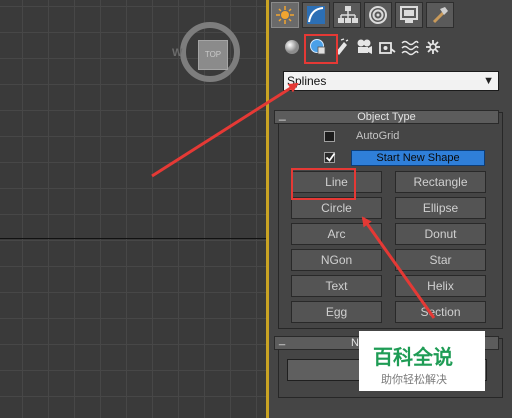 This screenshot has height=418, width=512. Describe the element at coordinates (440, 312) in the screenshot. I see `section-button: Section` at that location.